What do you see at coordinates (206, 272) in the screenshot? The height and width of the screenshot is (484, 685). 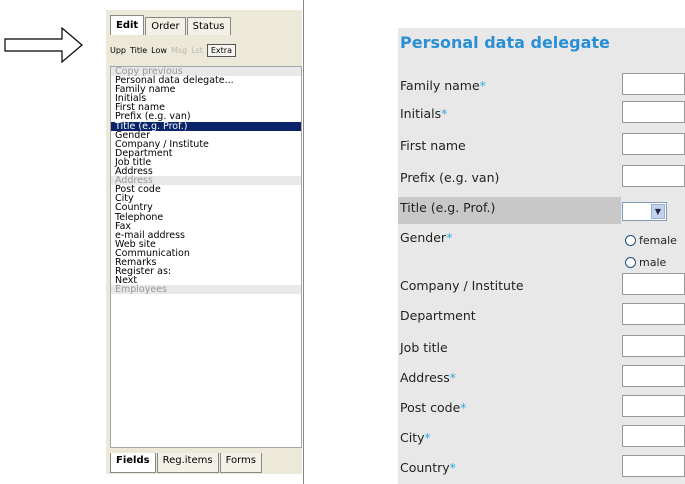 I see `list-item: Register as:` at bounding box center [206, 272].